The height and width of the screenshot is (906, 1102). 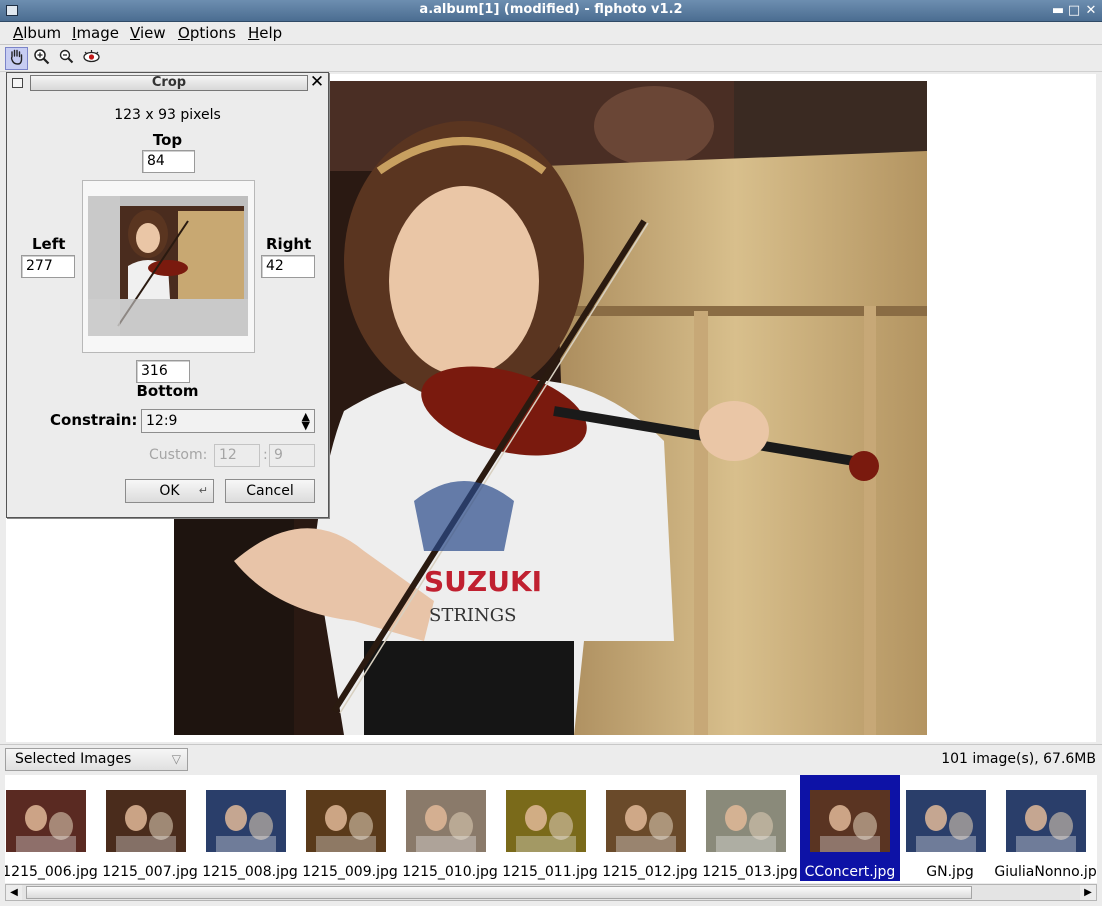 I want to click on ok-button: OK ↵, so click(x=169, y=491).